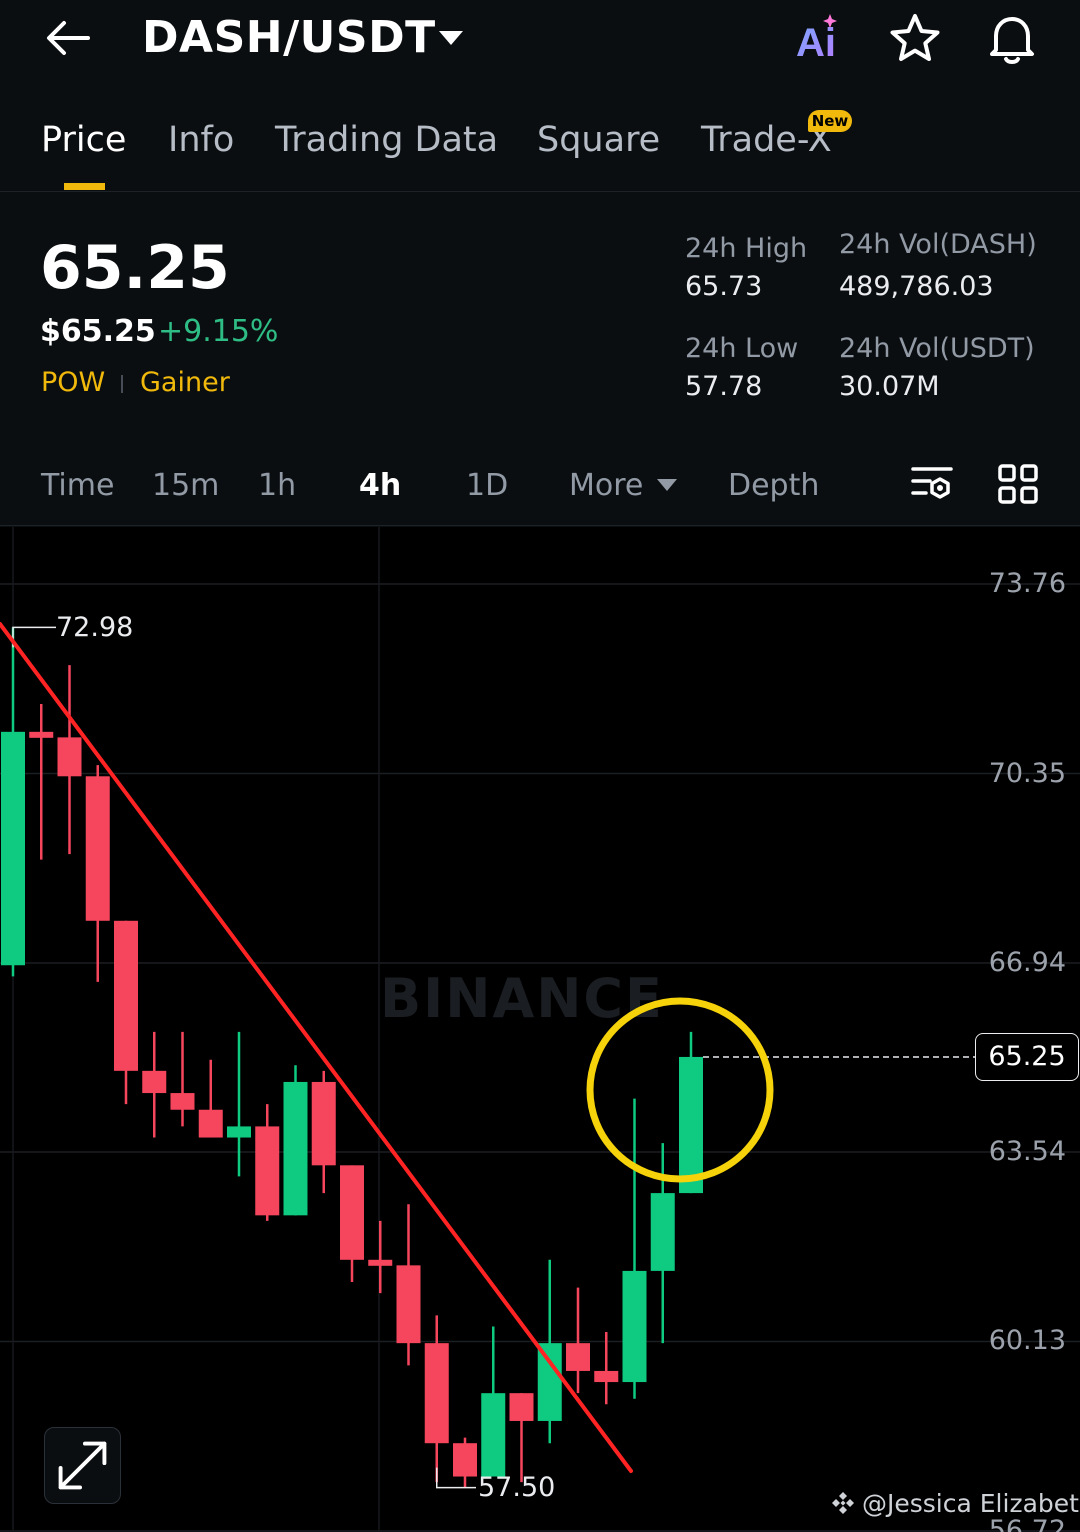  Describe the element at coordinates (937, 348) in the screenshot. I see `vol-quote-label: 24h Vol(USDT)` at that location.